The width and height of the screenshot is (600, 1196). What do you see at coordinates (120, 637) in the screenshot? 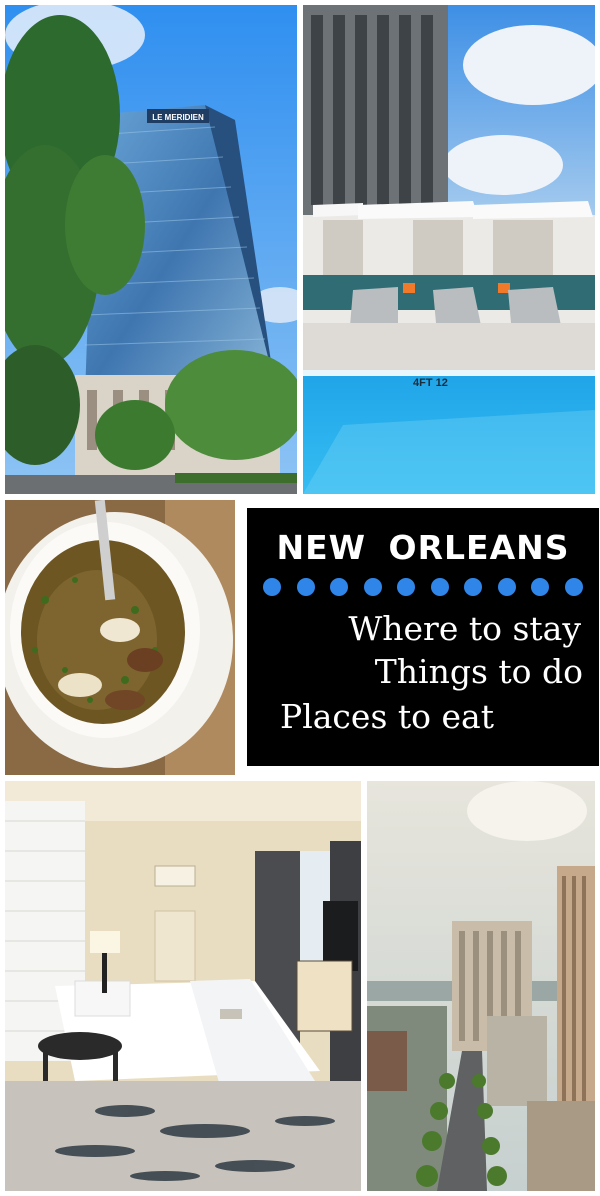
I see `gumbo-bowl-photo` at bounding box center [120, 637].